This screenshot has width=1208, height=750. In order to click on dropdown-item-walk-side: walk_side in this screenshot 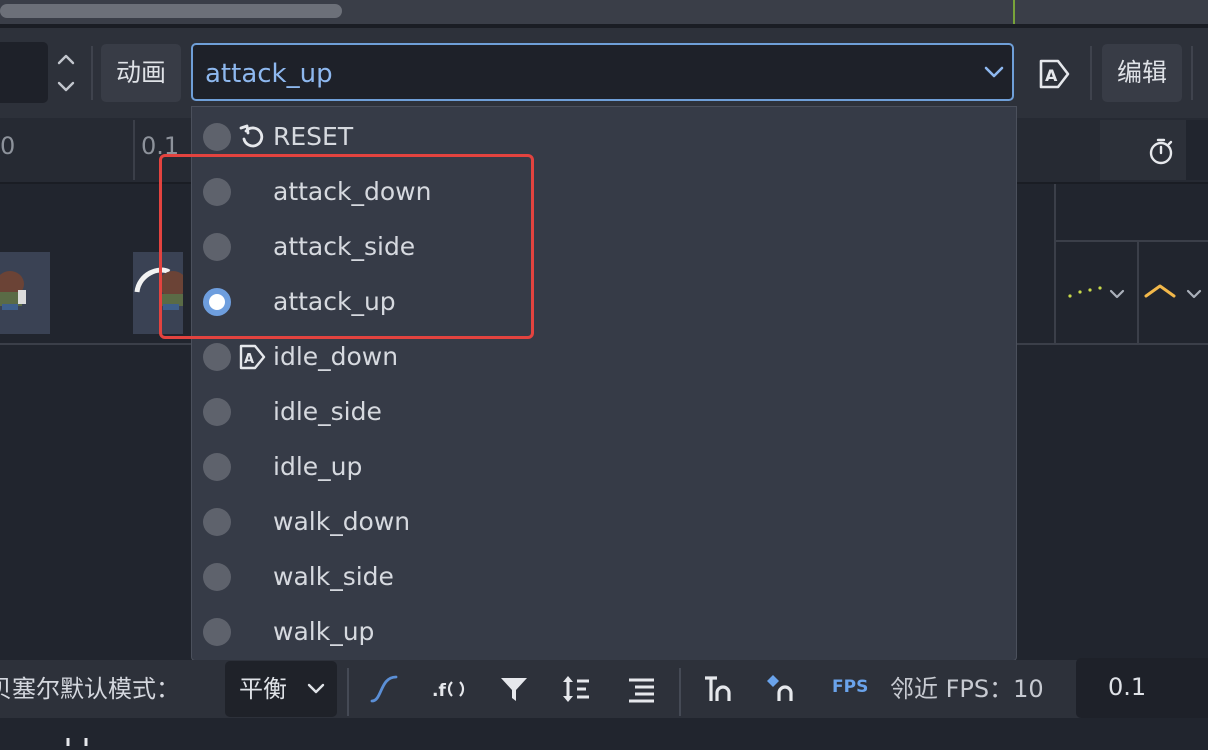, I will do `click(604, 576)`.